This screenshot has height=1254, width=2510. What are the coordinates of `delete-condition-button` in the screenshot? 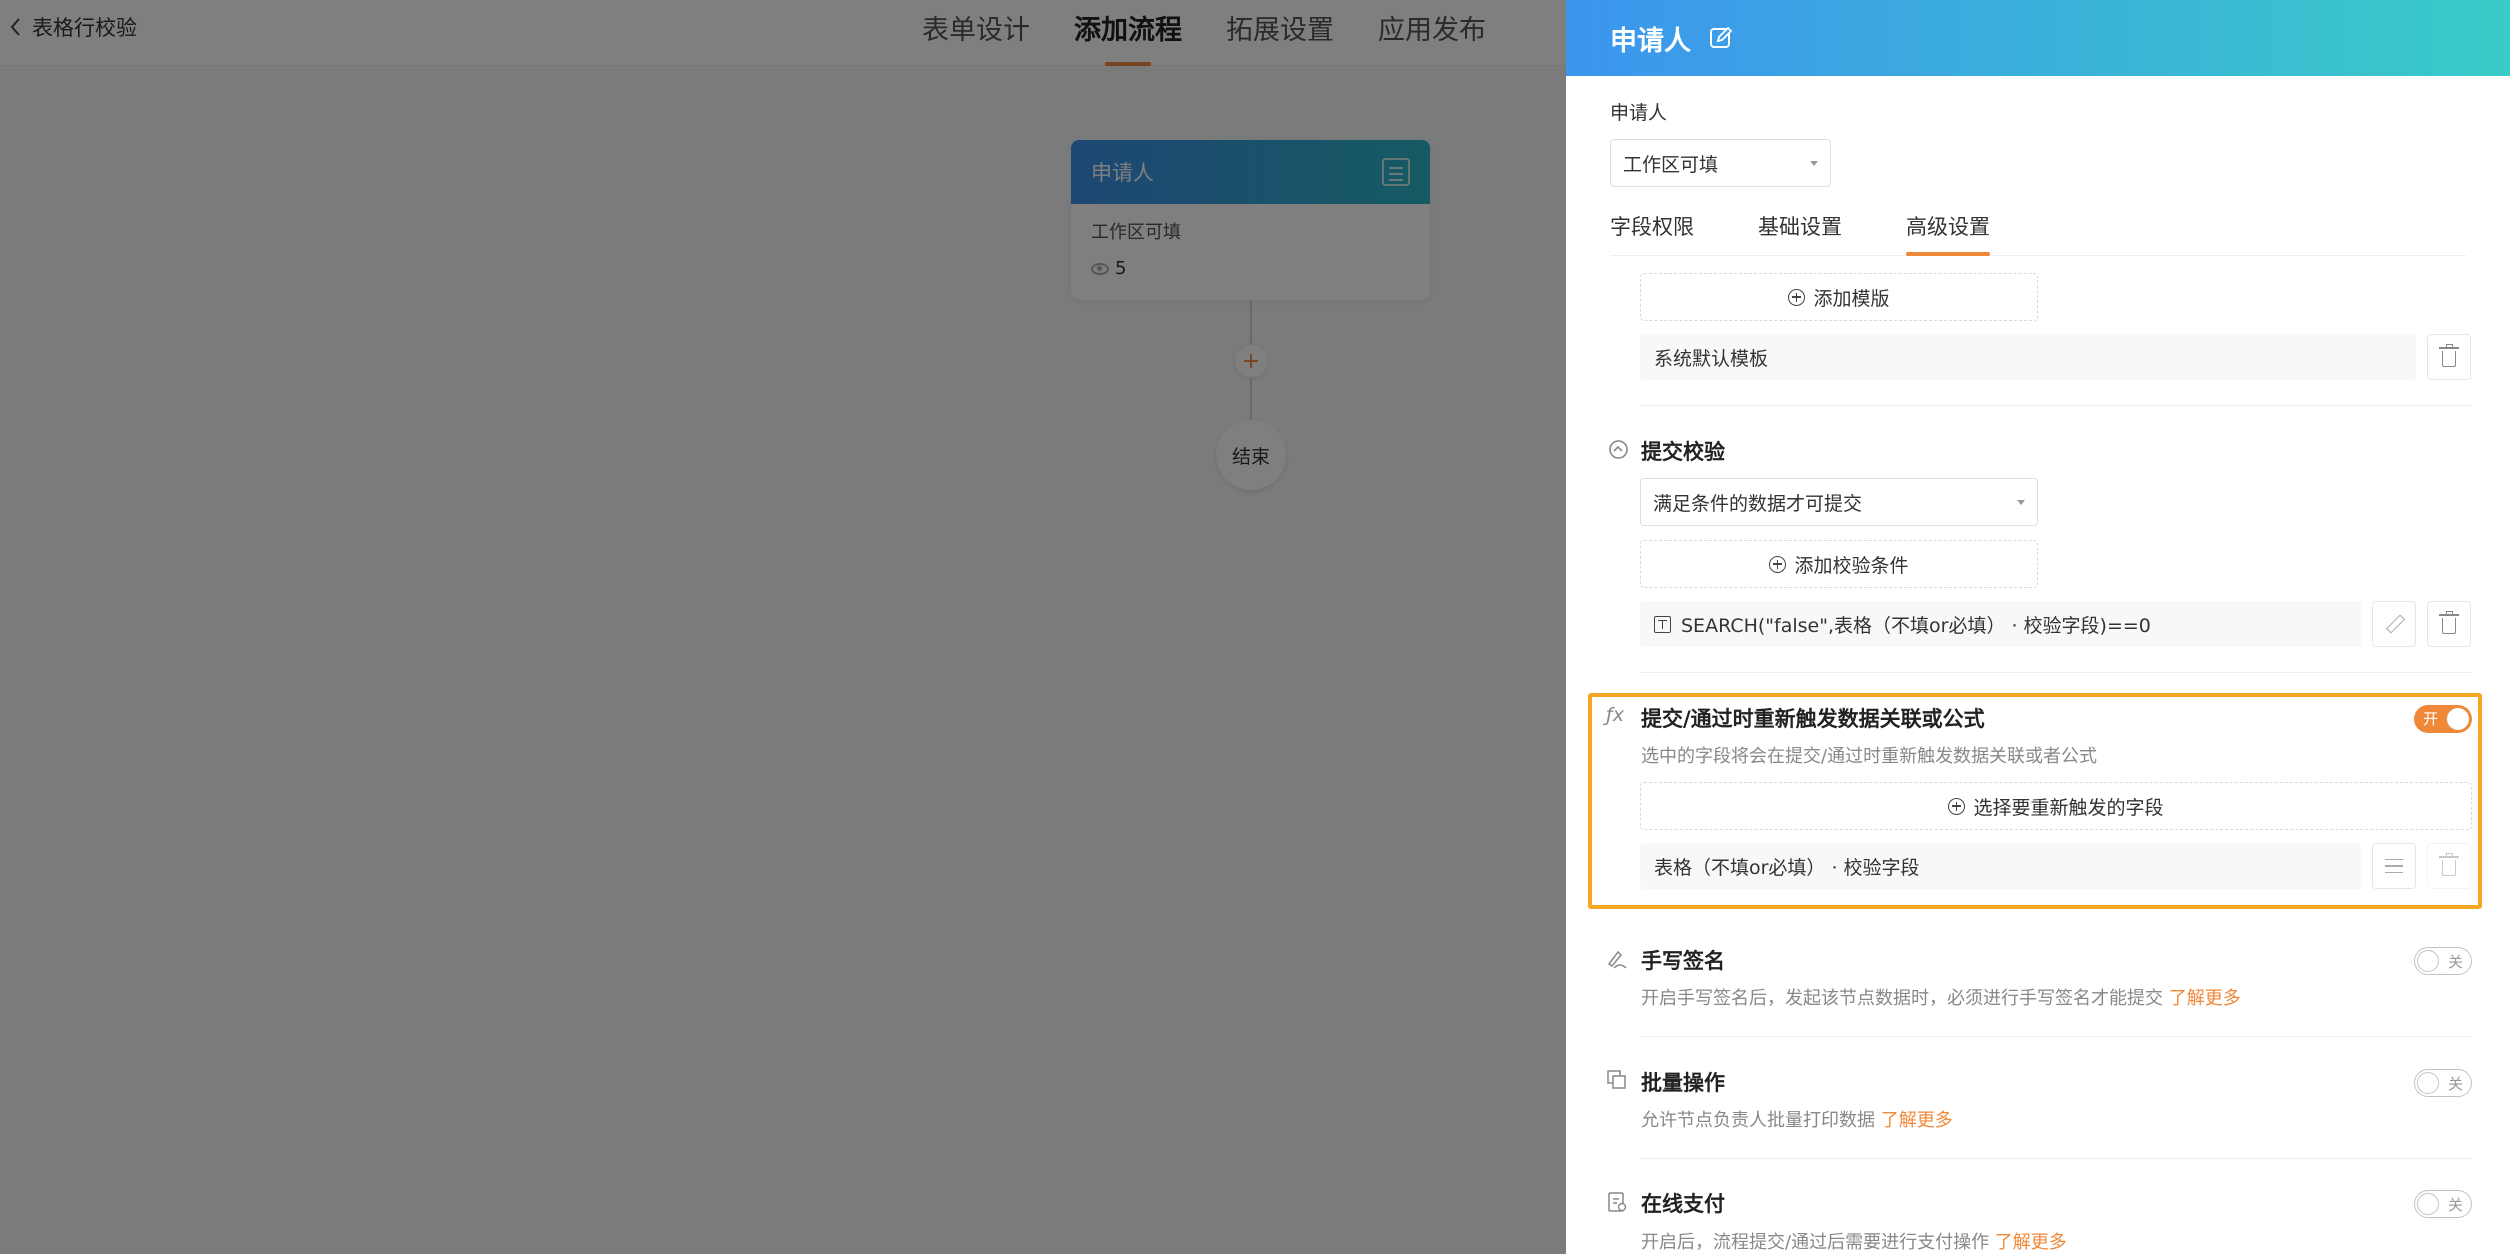 It's located at (2449, 624).